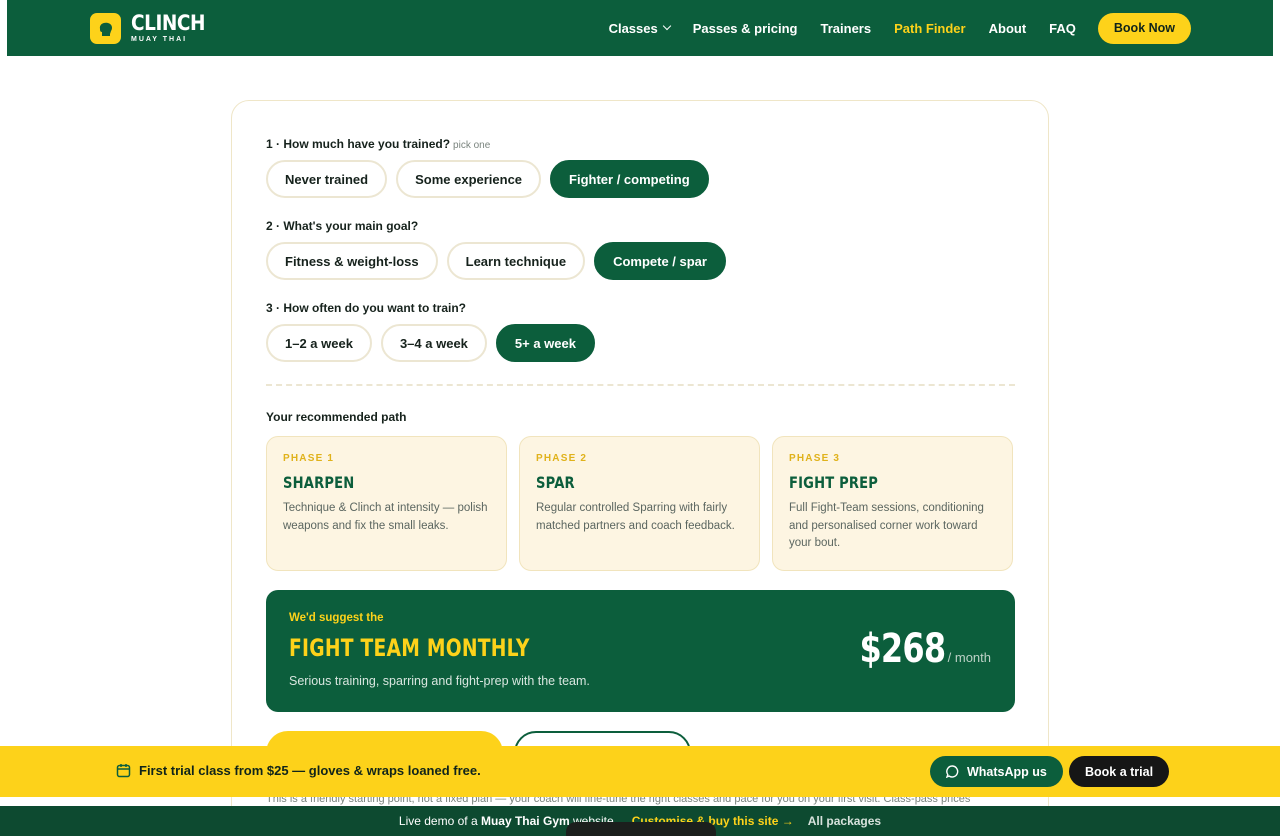  What do you see at coordinates (629, 179) in the screenshot?
I see `option-fighter-competing: Fighter / competing` at bounding box center [629, 179].